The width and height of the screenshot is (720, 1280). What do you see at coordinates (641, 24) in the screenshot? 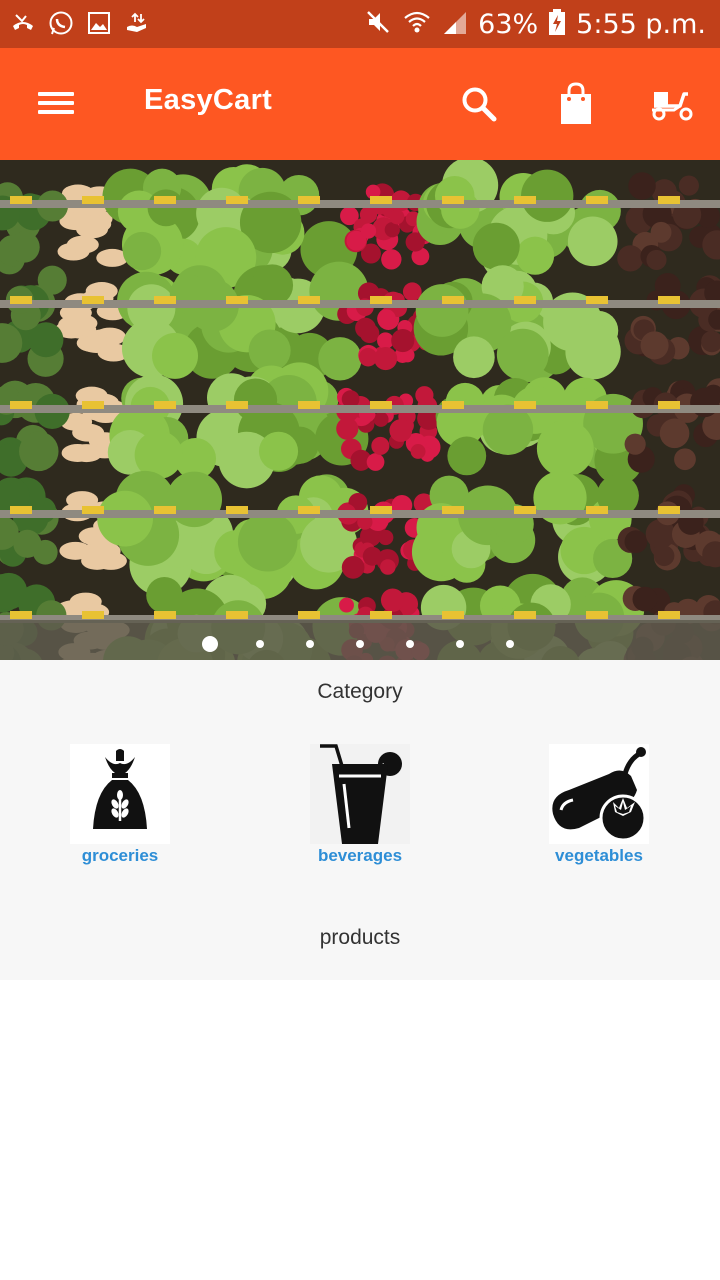
I see `clock: 5:55 p.m.` at bounding box center [641, 24].